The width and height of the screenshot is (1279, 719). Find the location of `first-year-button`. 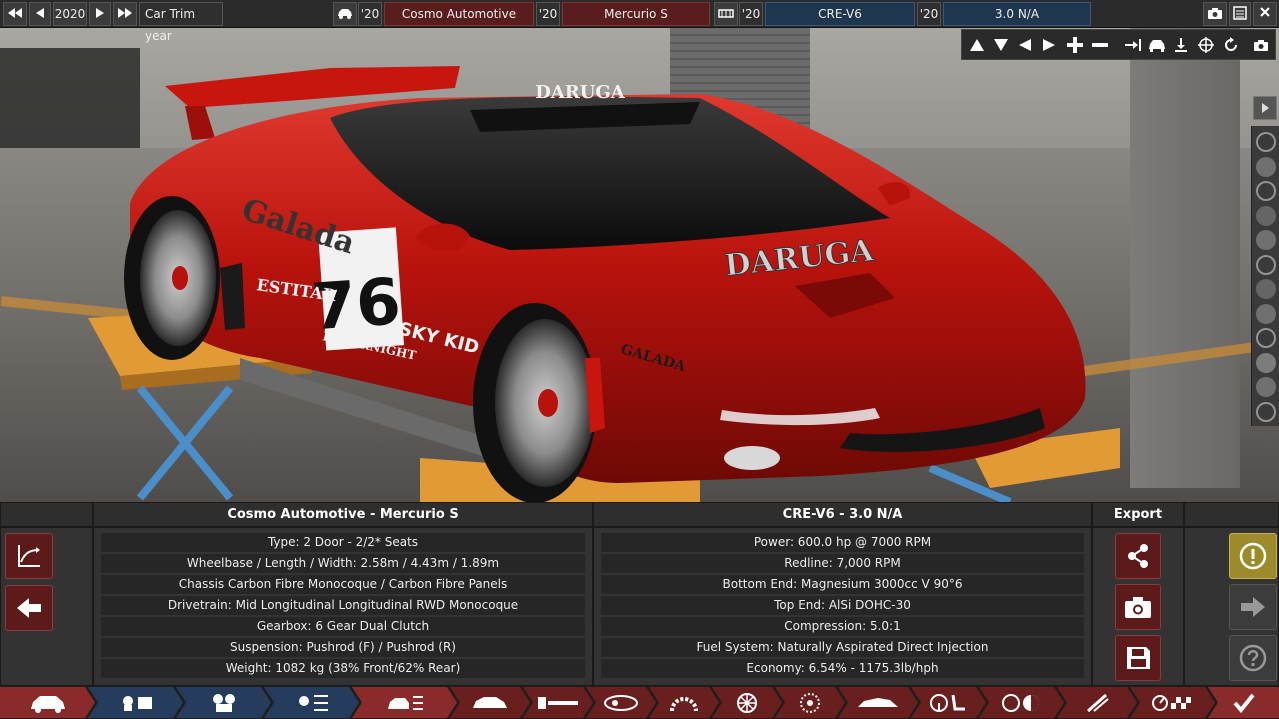

first-year-button is located at coordinates (15, 14).